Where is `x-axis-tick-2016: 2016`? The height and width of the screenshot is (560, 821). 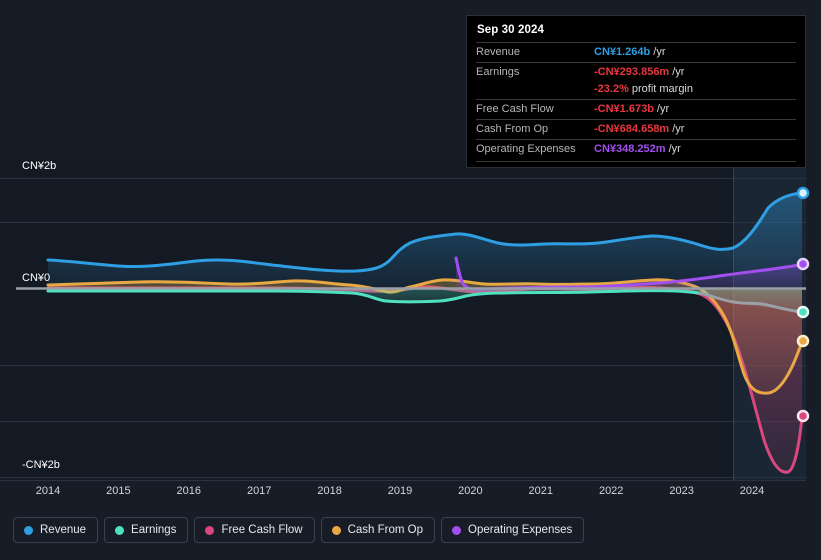 x-axis-tick-2016: 2016 is located at coordinates (189, 491).